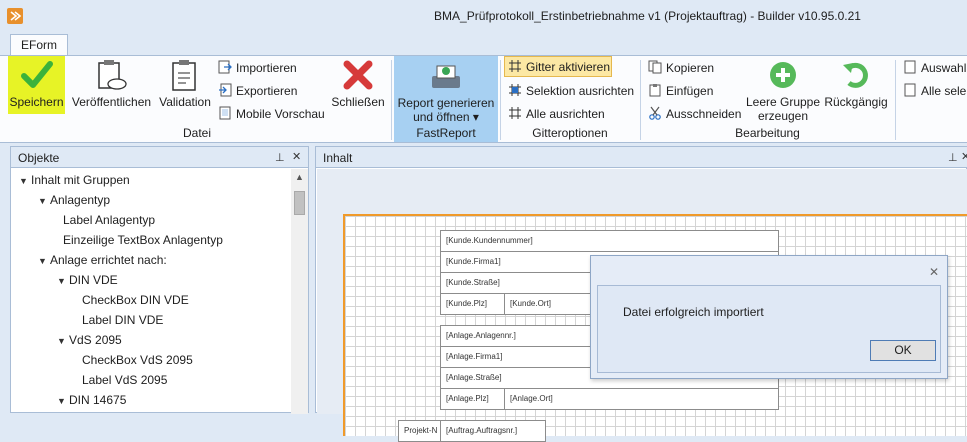 The image size is (967, 442). I want to click on export-button: Exportieren, so click(257, 91).